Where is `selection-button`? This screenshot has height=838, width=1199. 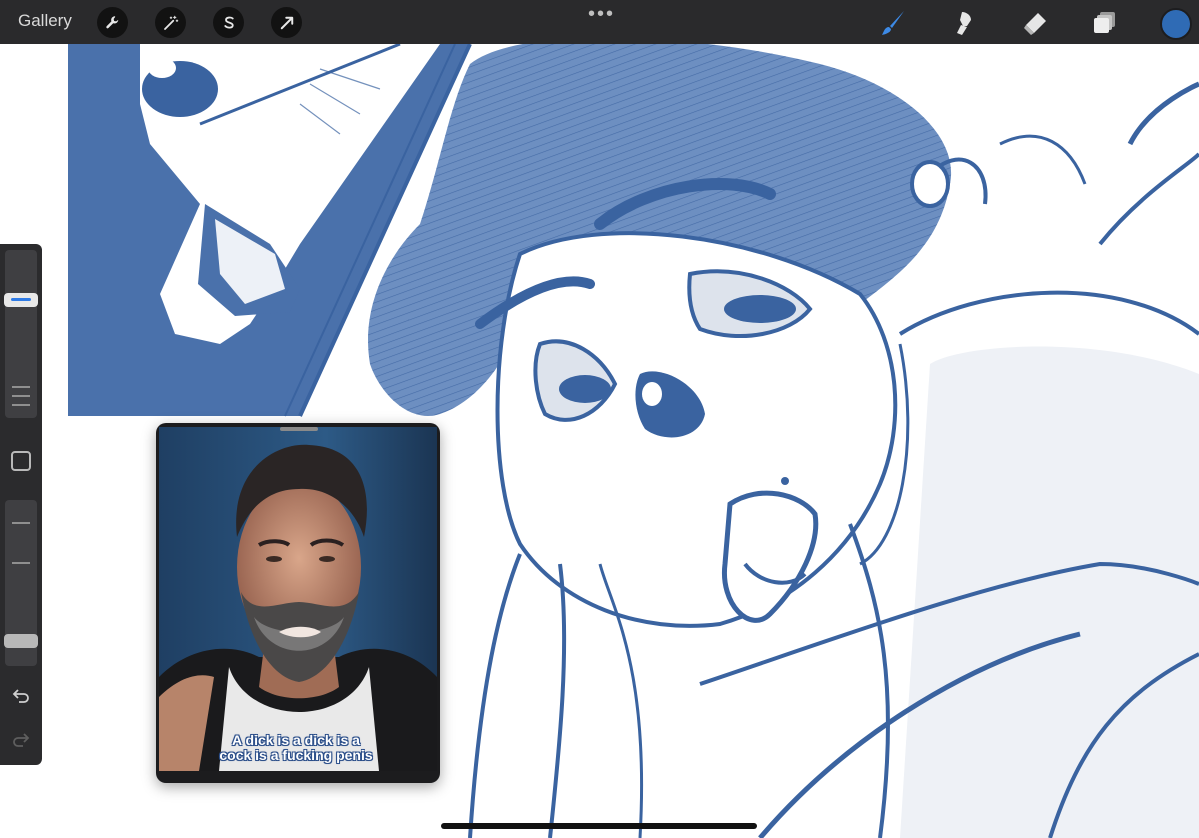 selection-button is located at coordinates (228, 22).